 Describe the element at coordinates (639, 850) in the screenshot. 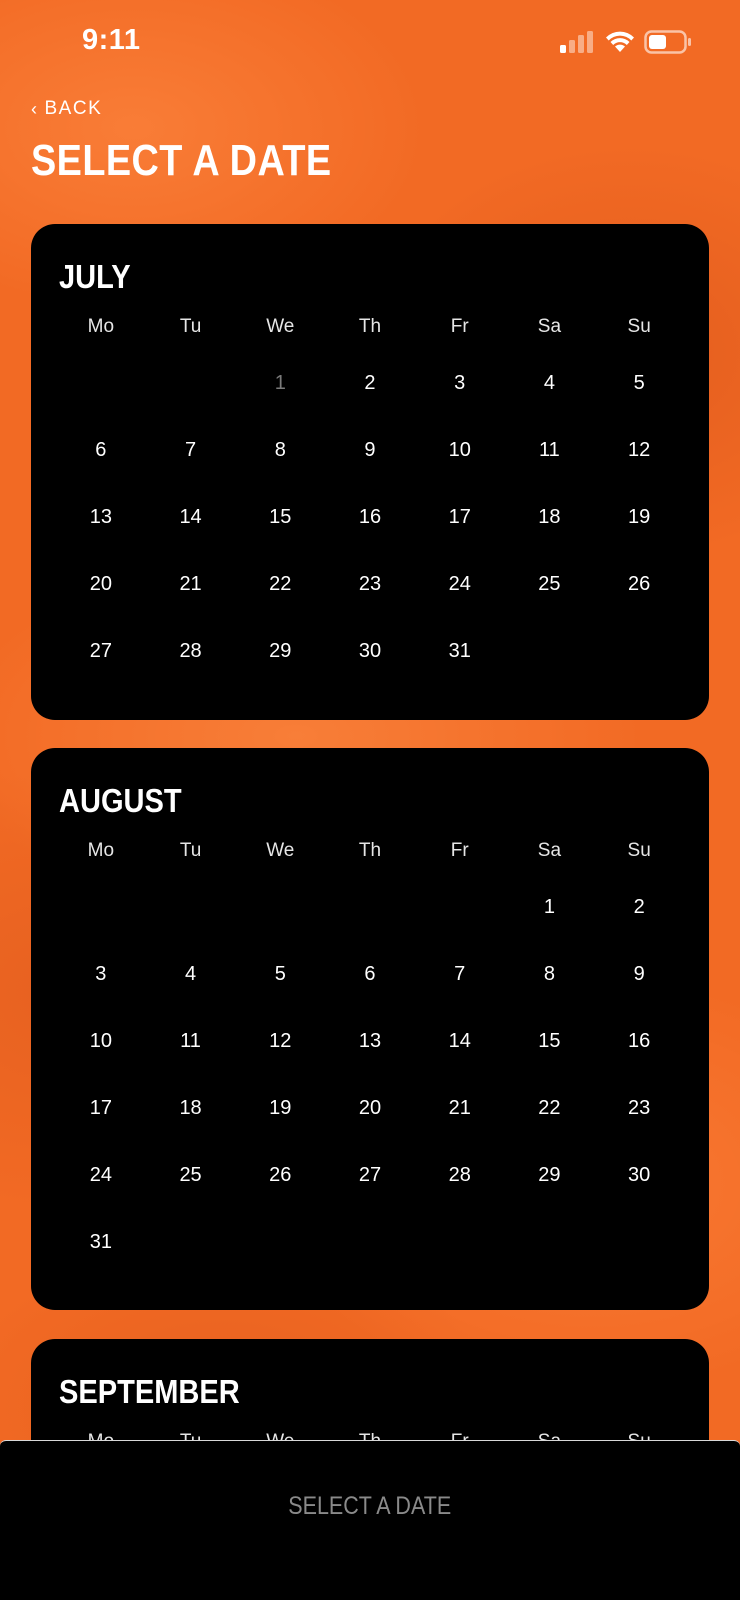

I see `weekday-label: Su` at that location.